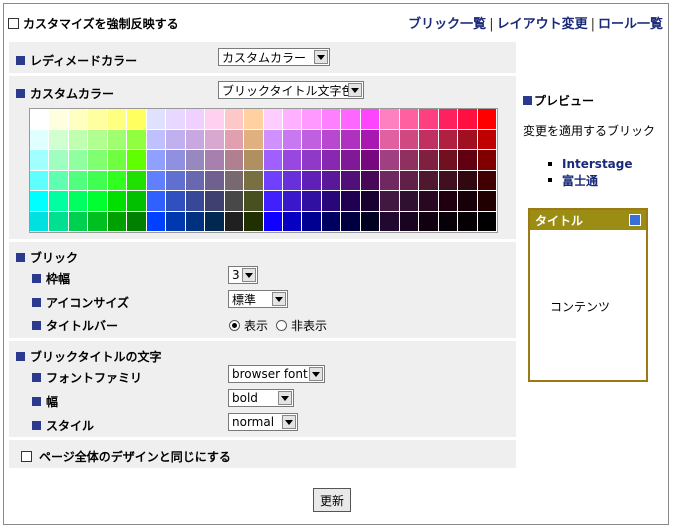 The width and height of the screenshot is (673, 529). What do you see at coordinates (274, 57) in the screenshot?
I see `ready-color-select: カスタムカラー` at bounding box center [274, 57].